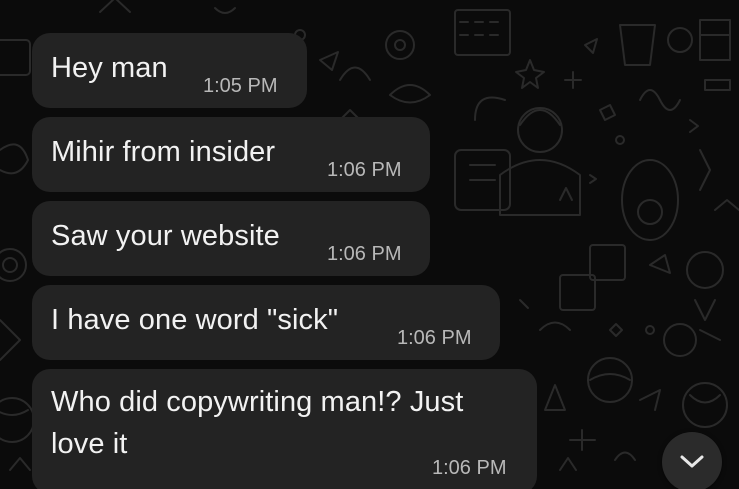 The height and width of the screenshot is (489, 739). Describe the element at coordinates (195, 320) in the screenshot. I see `message-text: I have one word "sick"` at that location.